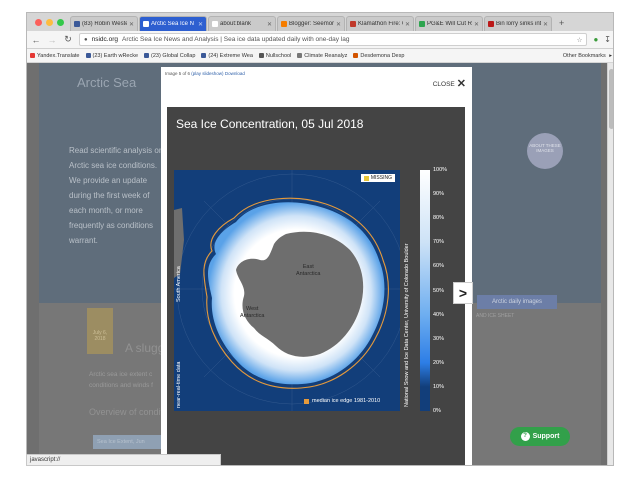 This screenshot has width=640, height=503. What do you see at coordinates (278, 55) in the screenshot?
I see `bookmark-label: Nullschool` at bounding box center [278, 55].